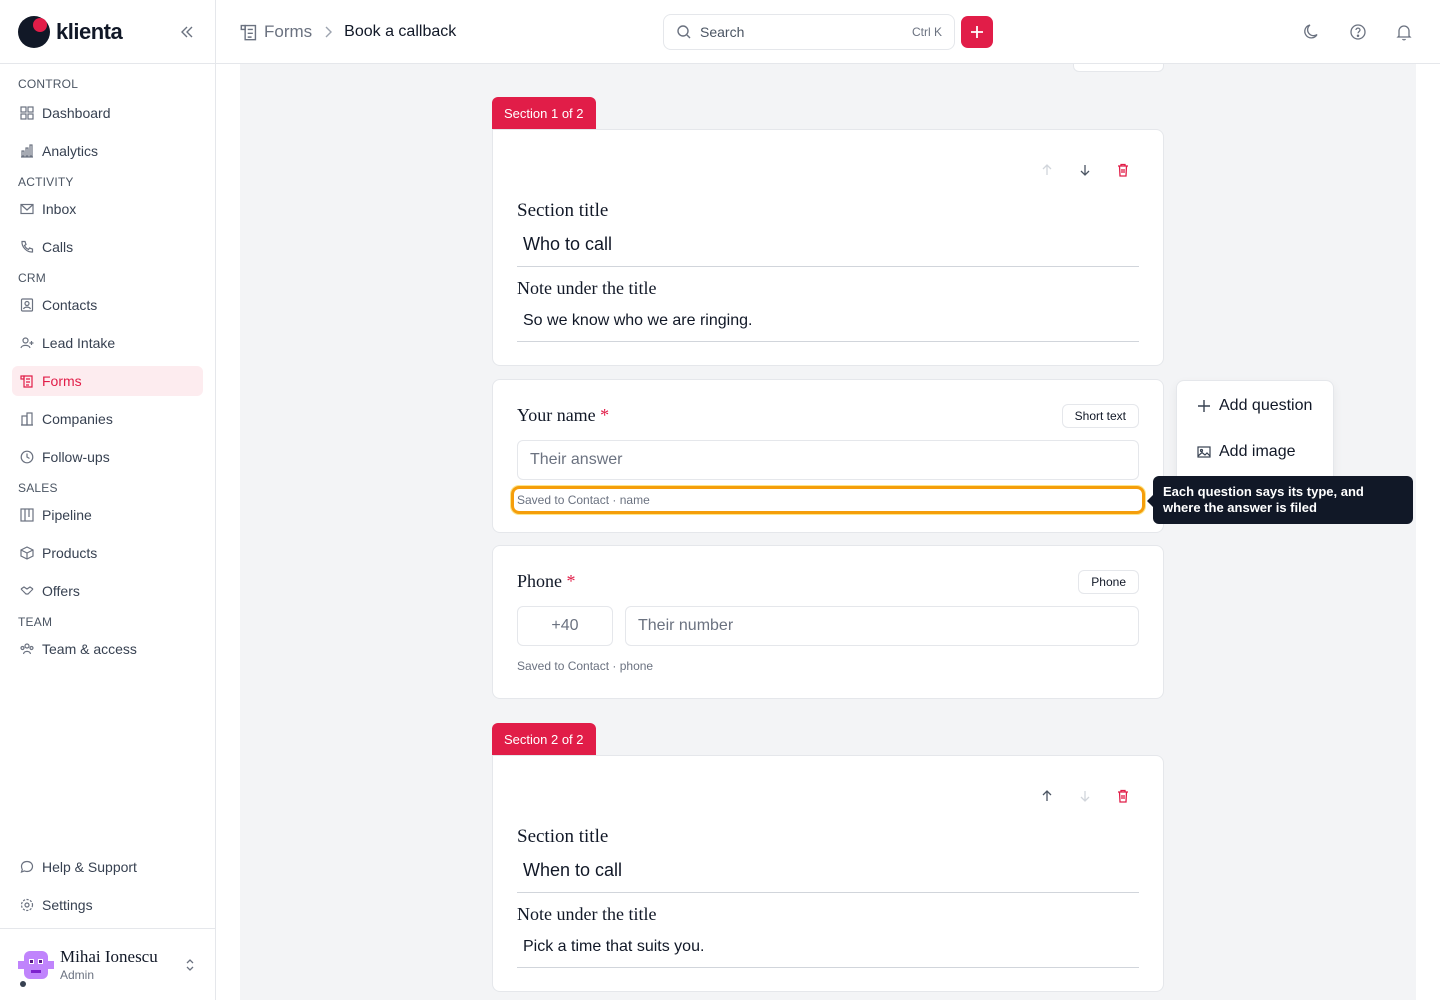  What do you see at coordinates (27, 151) in the screenshot?
I see `analytics-icon` at bounding box center [27, 151].